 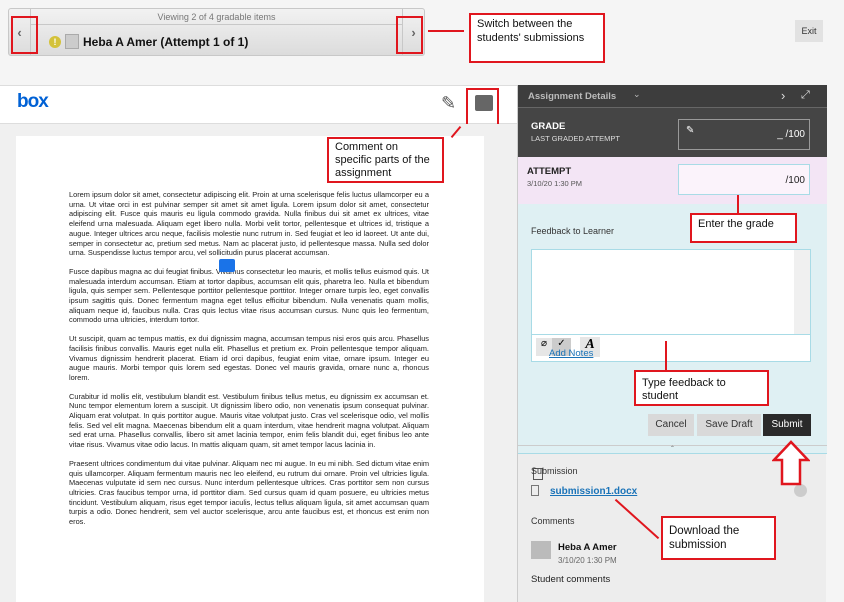 I want to click on grade-label: GRADE, so click(x=548, y=126).